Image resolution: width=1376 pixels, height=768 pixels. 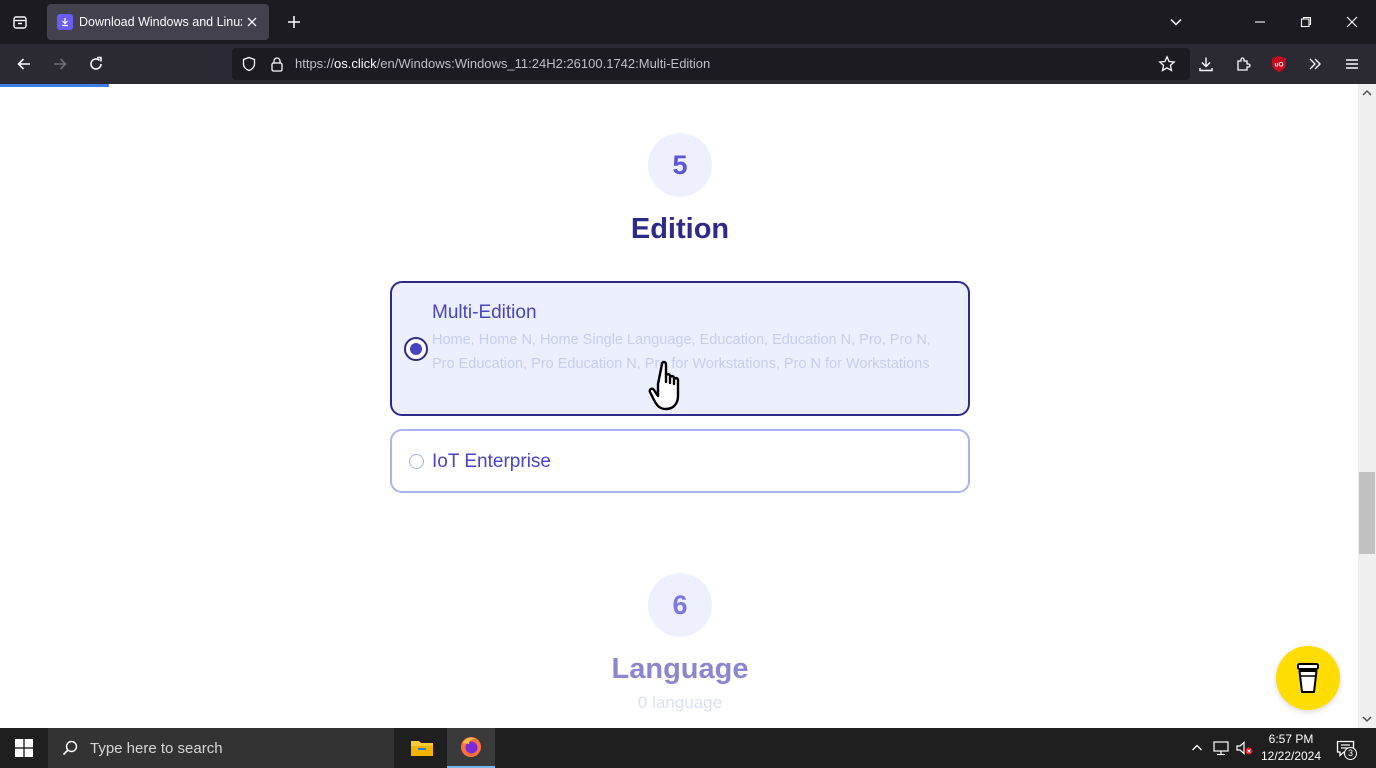 I want to click on tab-title: Download Windows and Linux, so click(x=160, y=22).